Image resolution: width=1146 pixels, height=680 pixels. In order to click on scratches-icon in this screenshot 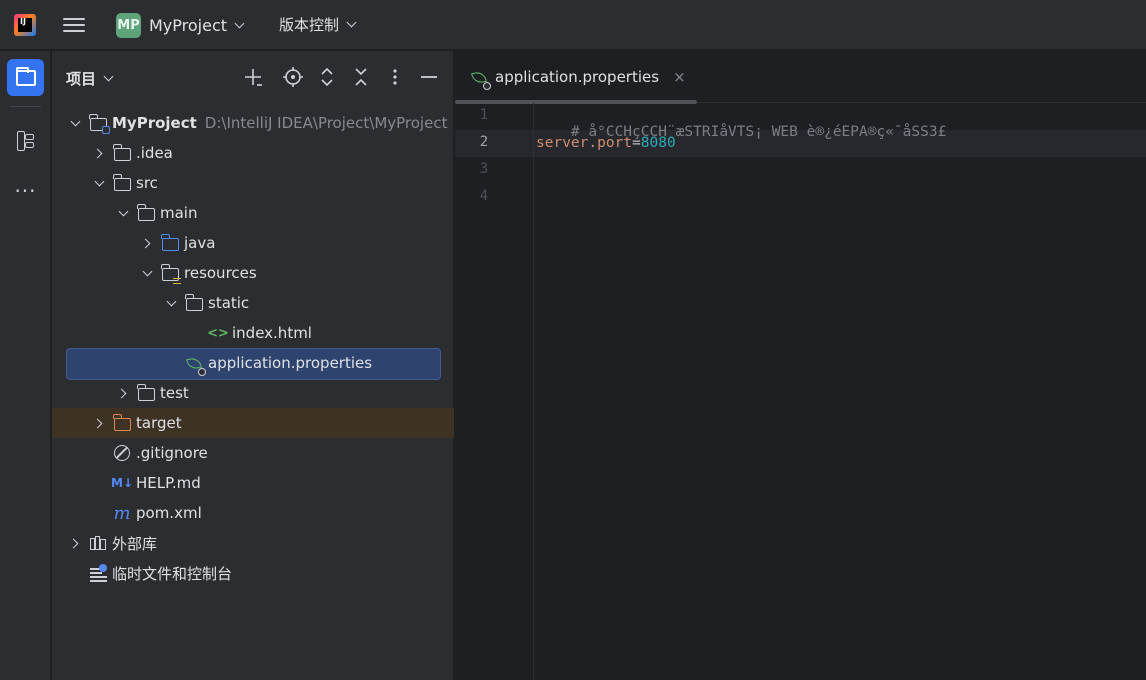, I will do `click(98, 573)`.